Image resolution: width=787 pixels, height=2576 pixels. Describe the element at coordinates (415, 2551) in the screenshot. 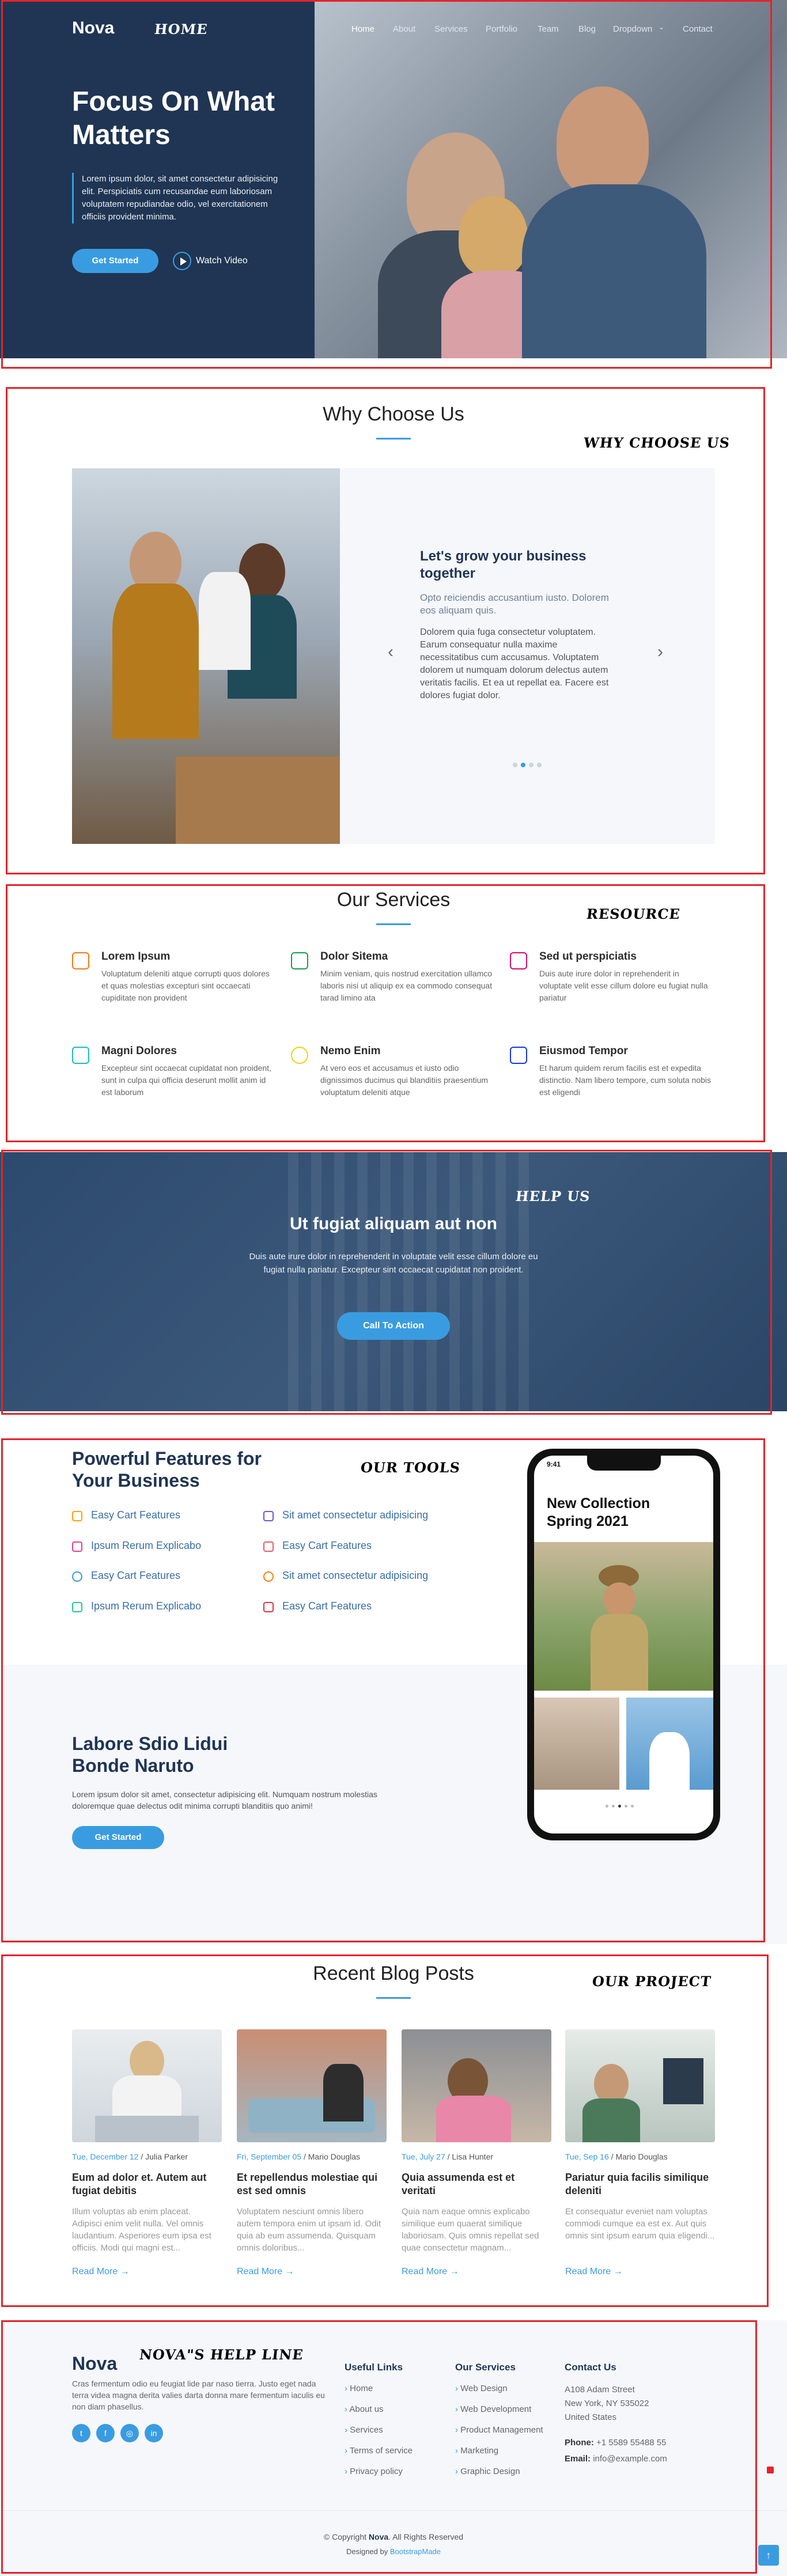

I see `credits-link: BootstrapMade` at that location.